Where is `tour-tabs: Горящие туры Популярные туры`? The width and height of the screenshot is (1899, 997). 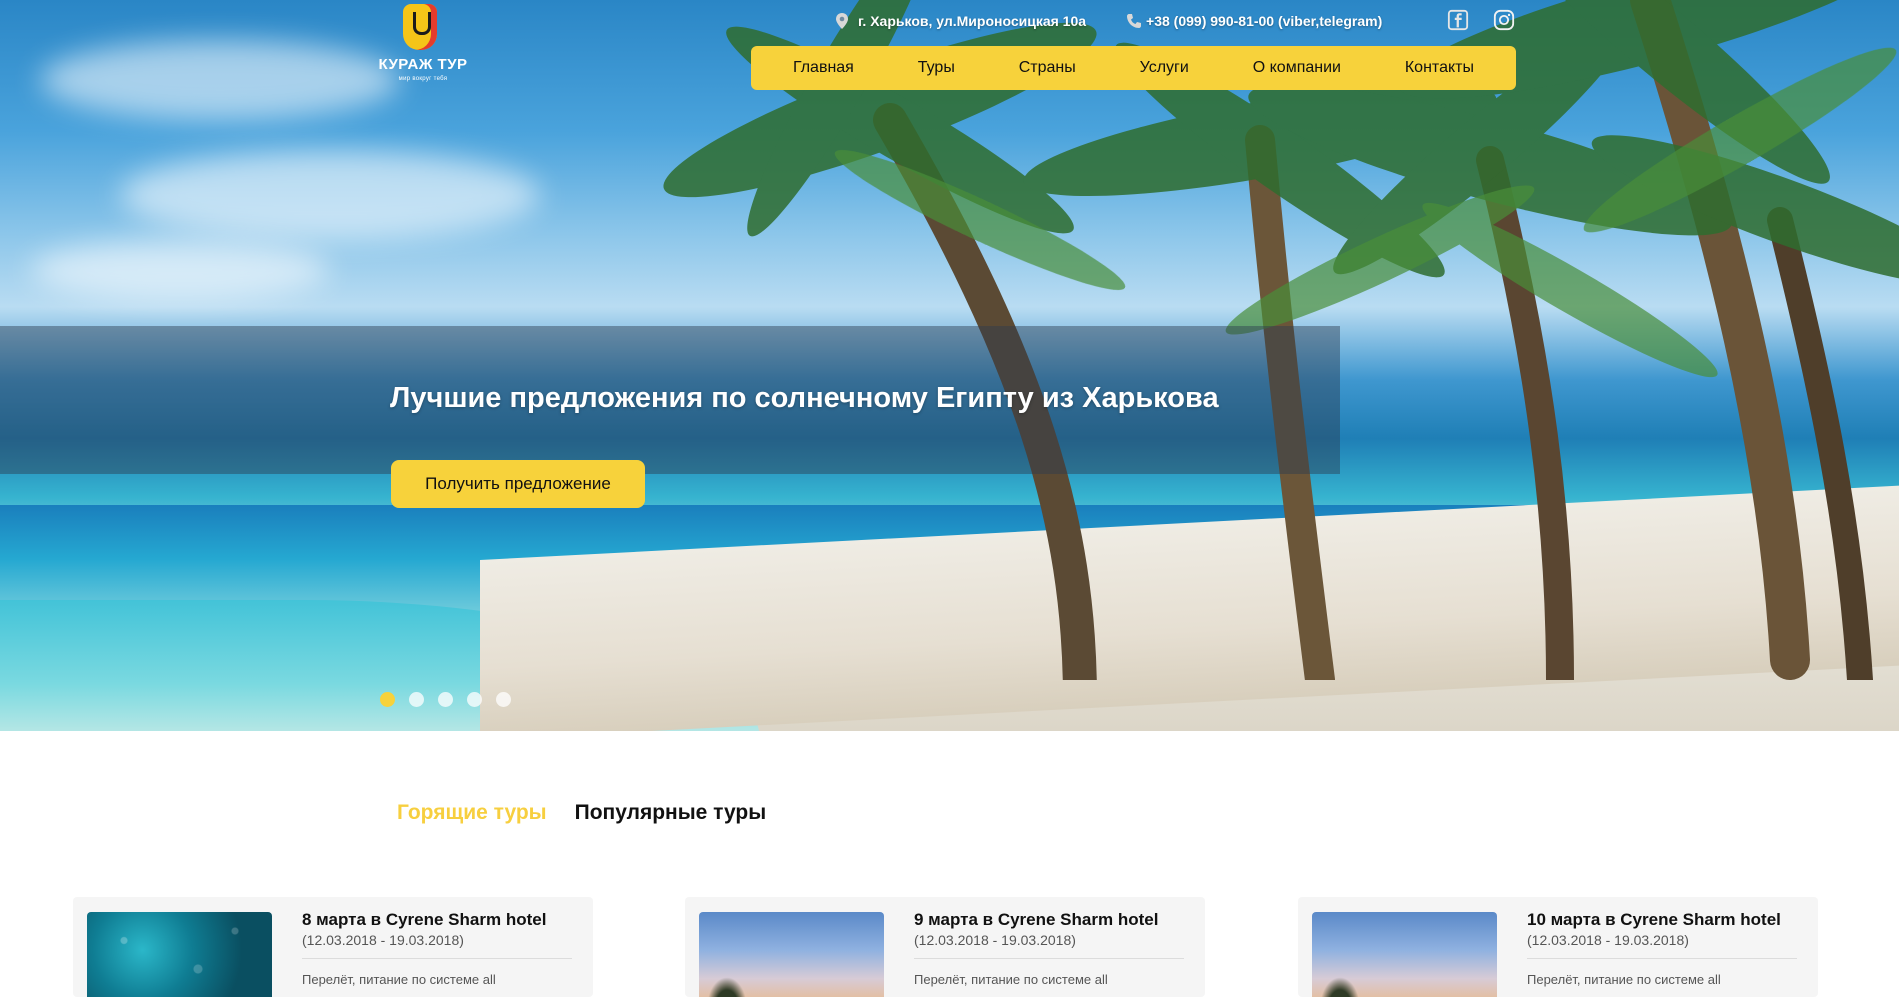
tour-tabs: Горящие туры Популярные туры is located at coordinates (581, 813).